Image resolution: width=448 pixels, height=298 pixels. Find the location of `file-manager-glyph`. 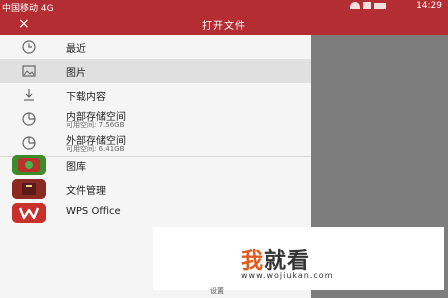

file-manager-glyph is located at coordinates (29, 189).